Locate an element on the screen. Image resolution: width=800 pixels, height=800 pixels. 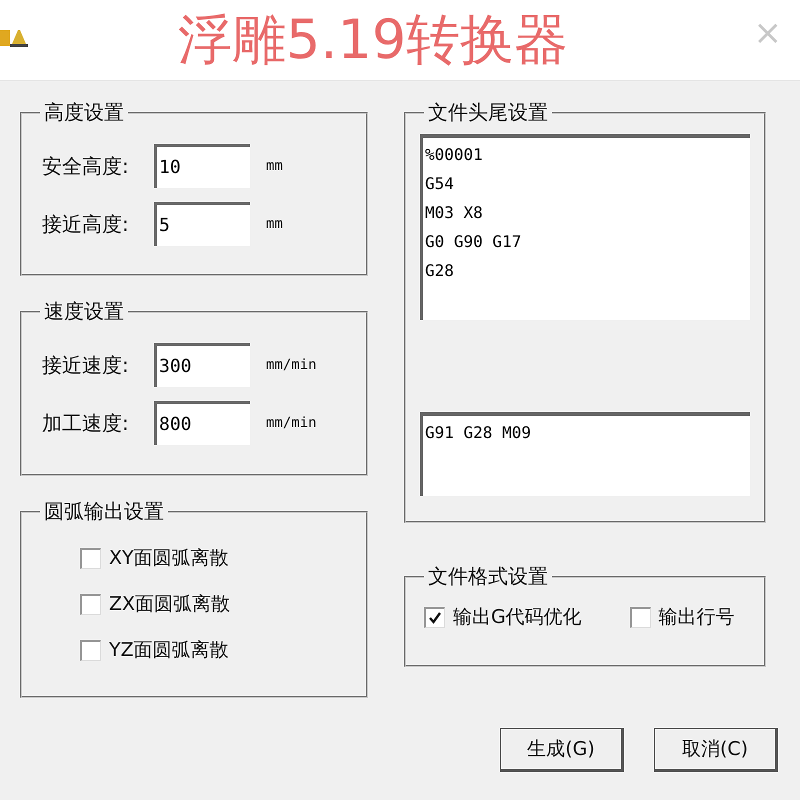
checkbox: XY面圆弧离散 is located at coordinates (216, 558).